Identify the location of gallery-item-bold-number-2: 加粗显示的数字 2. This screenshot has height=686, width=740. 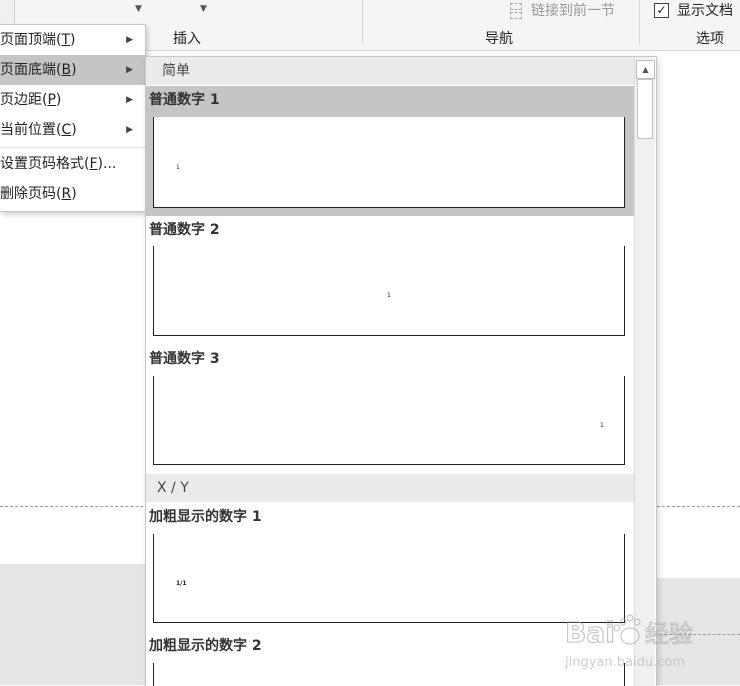
(390, 659).